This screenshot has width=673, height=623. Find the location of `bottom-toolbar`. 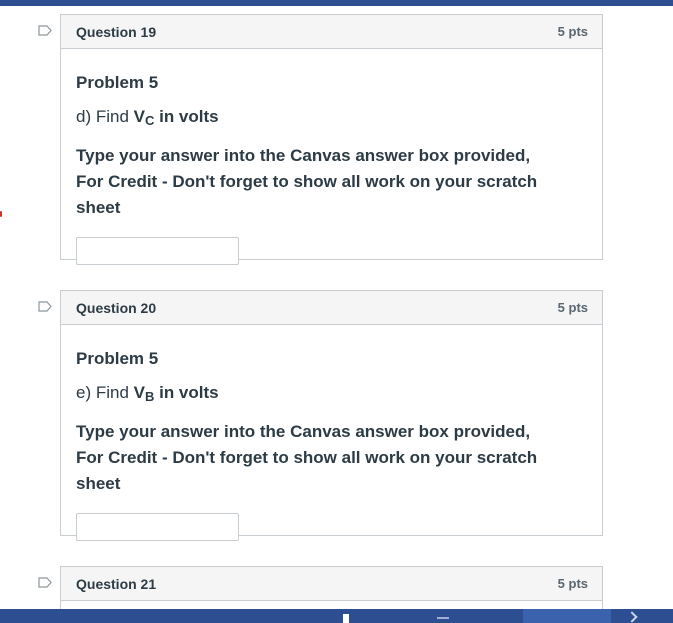

bottom-toolbar is located at coordinates (336, 616).